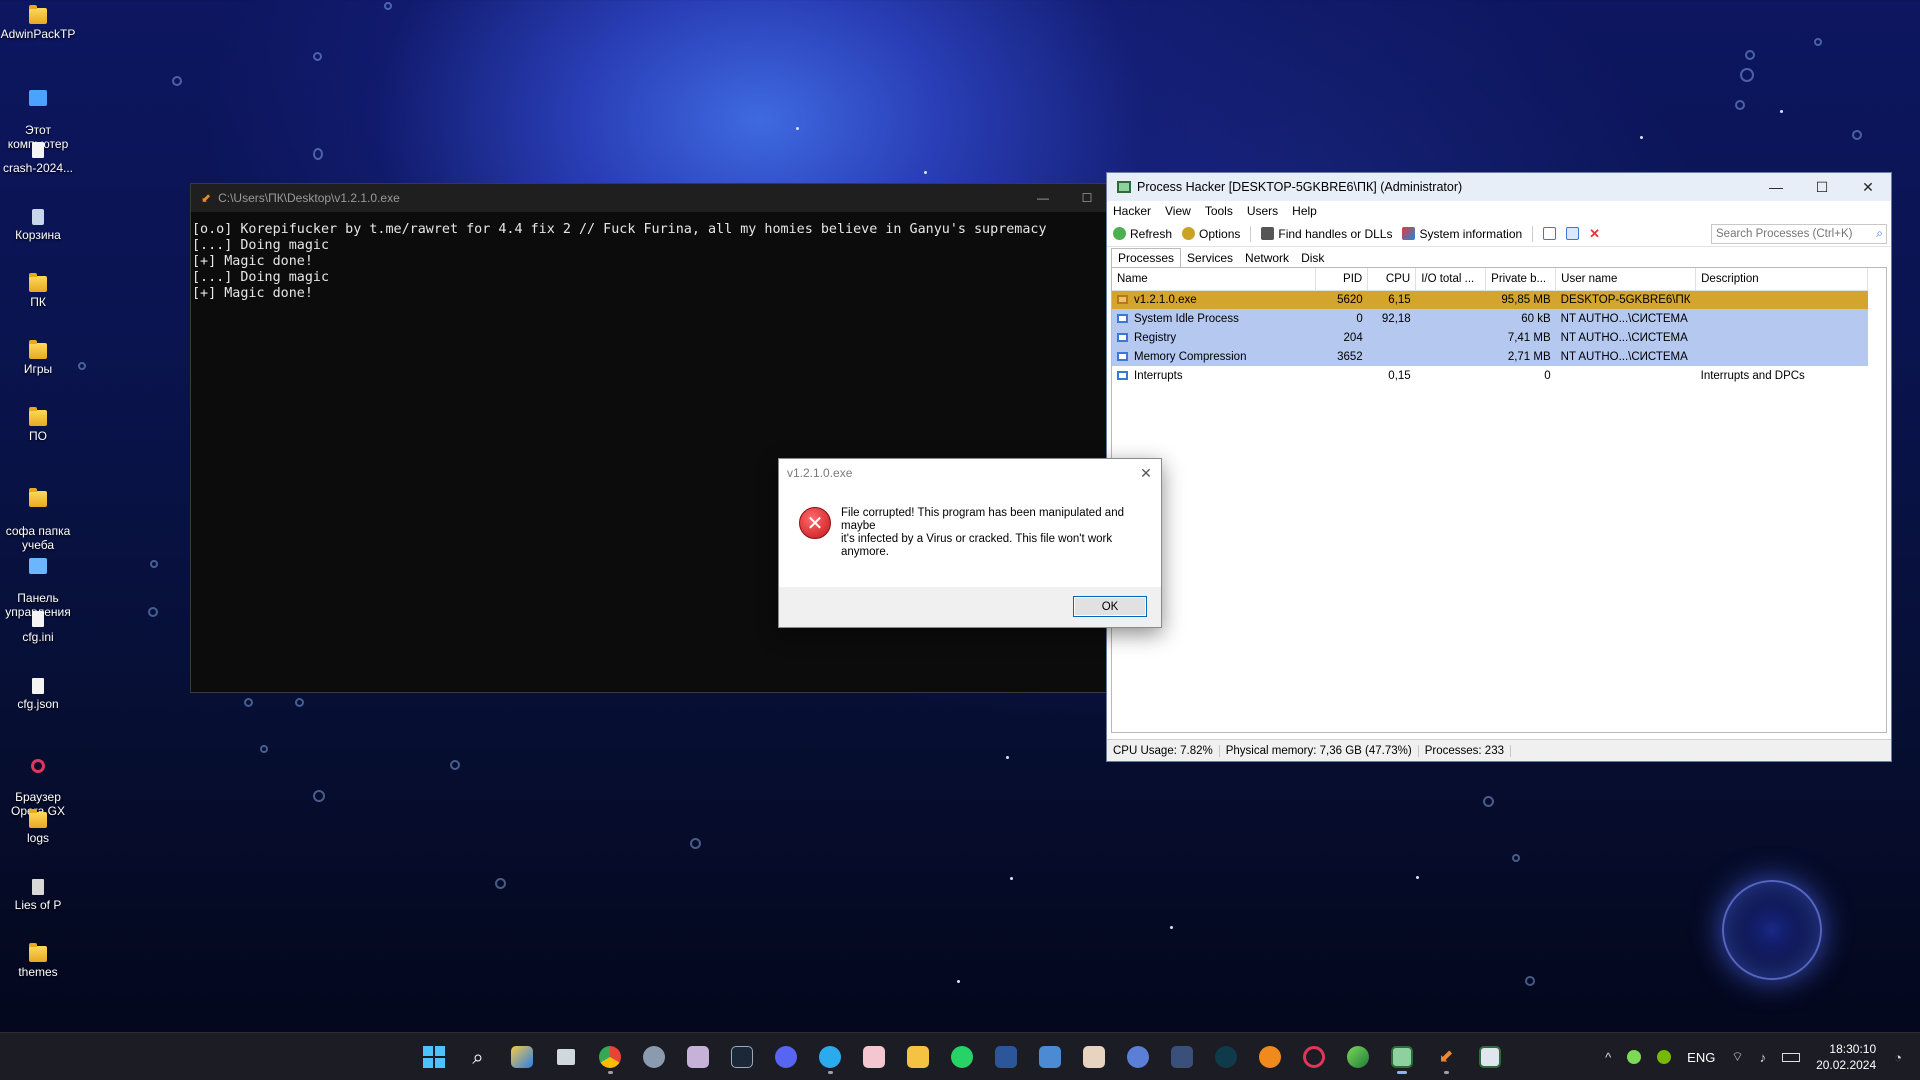 Image resolution: width=1920 pixels, height=1080 pixels. Describe the element at coordinates (38, 425) in the screenshot. I see `desktop-icon-po: ПО` at that location.